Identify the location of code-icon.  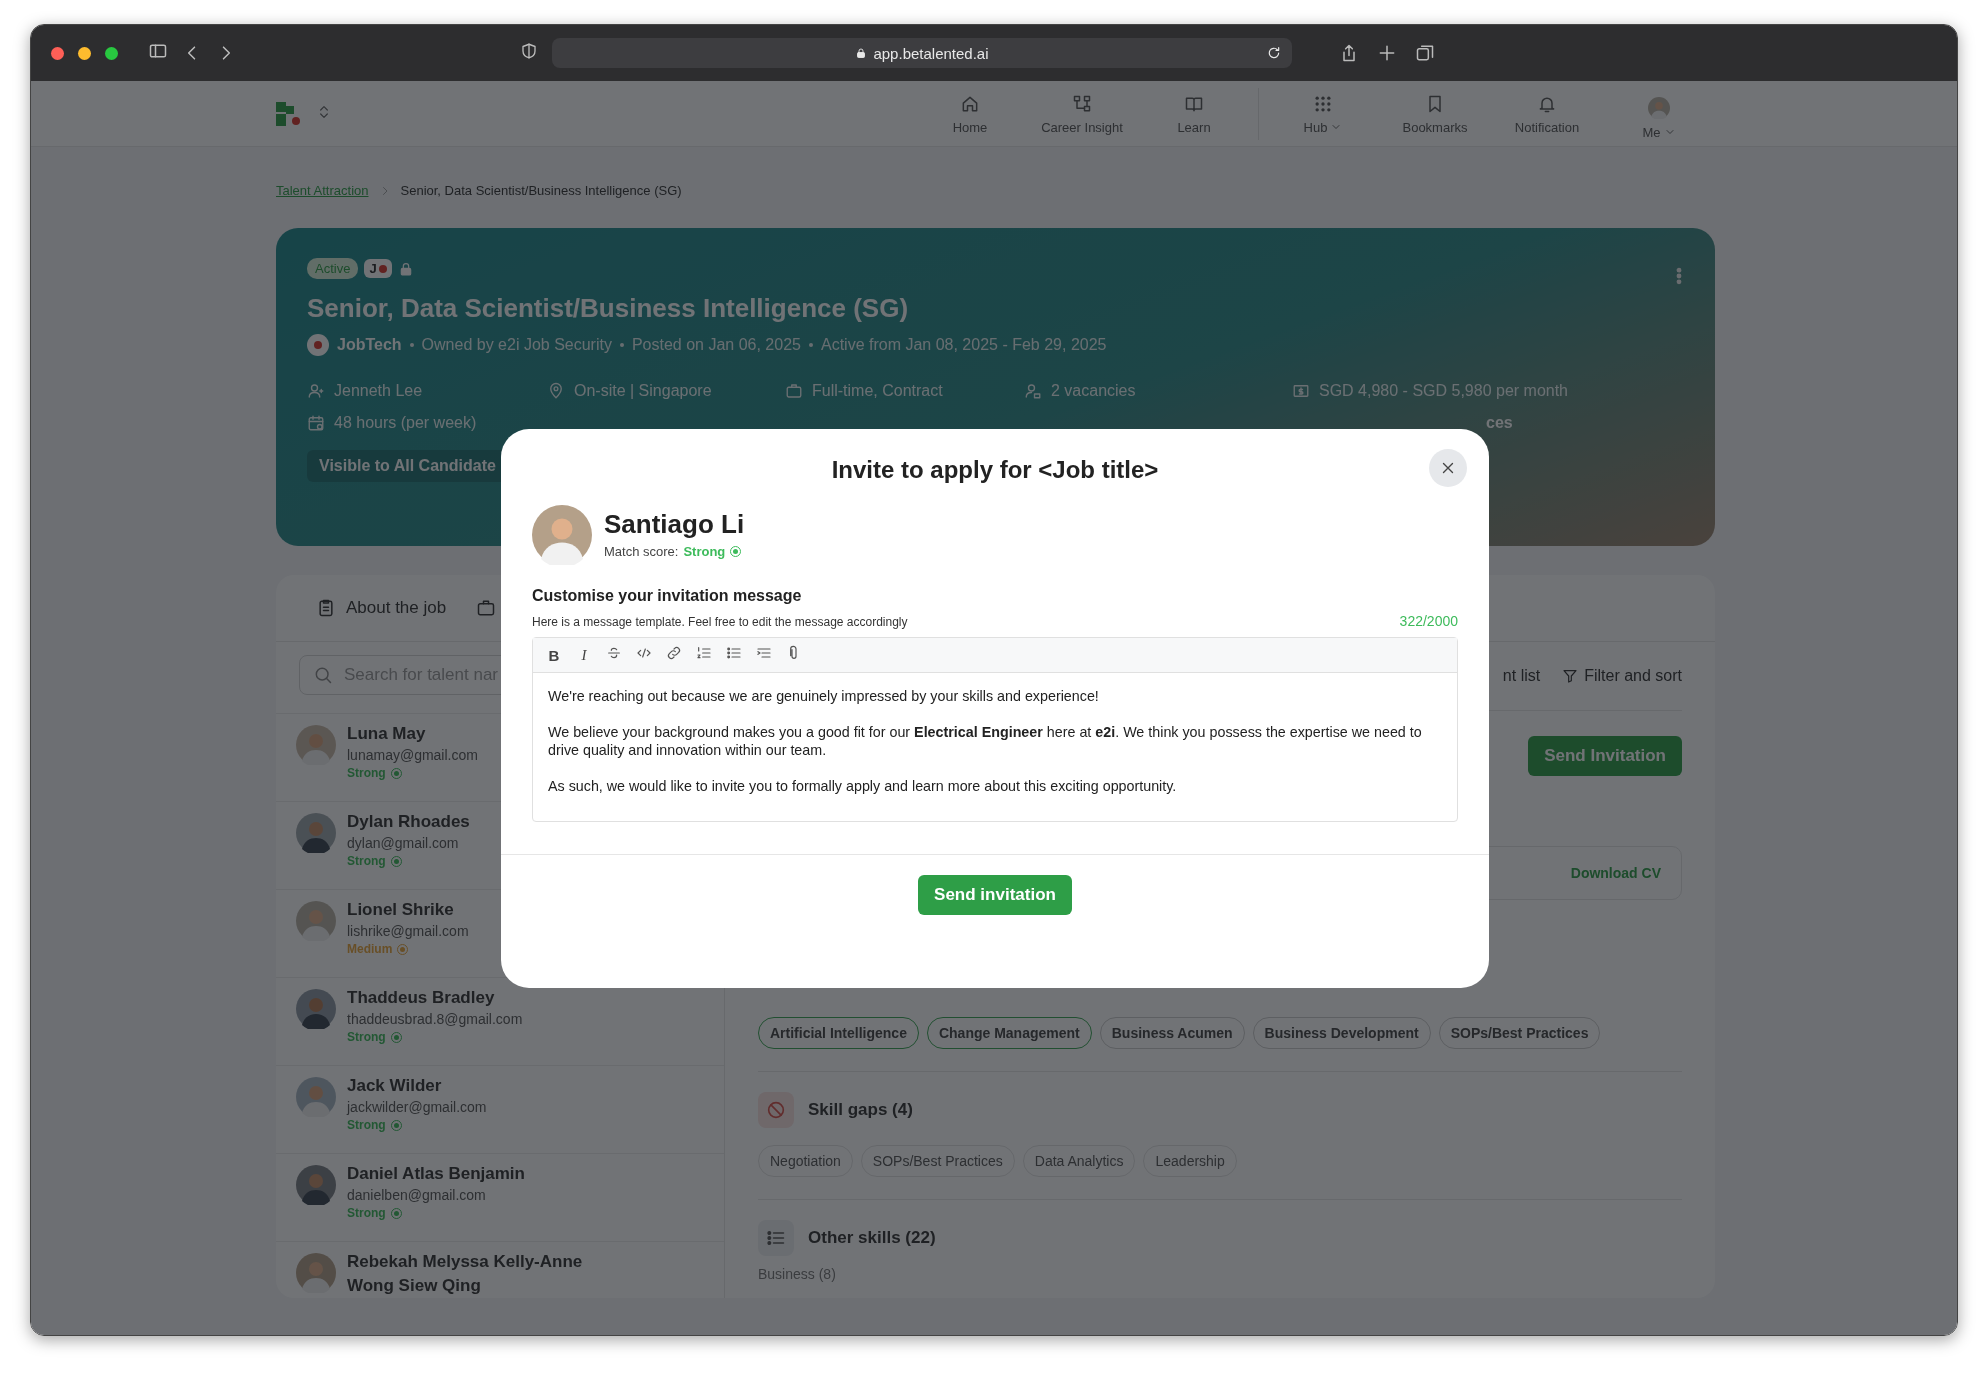
(644, 653).